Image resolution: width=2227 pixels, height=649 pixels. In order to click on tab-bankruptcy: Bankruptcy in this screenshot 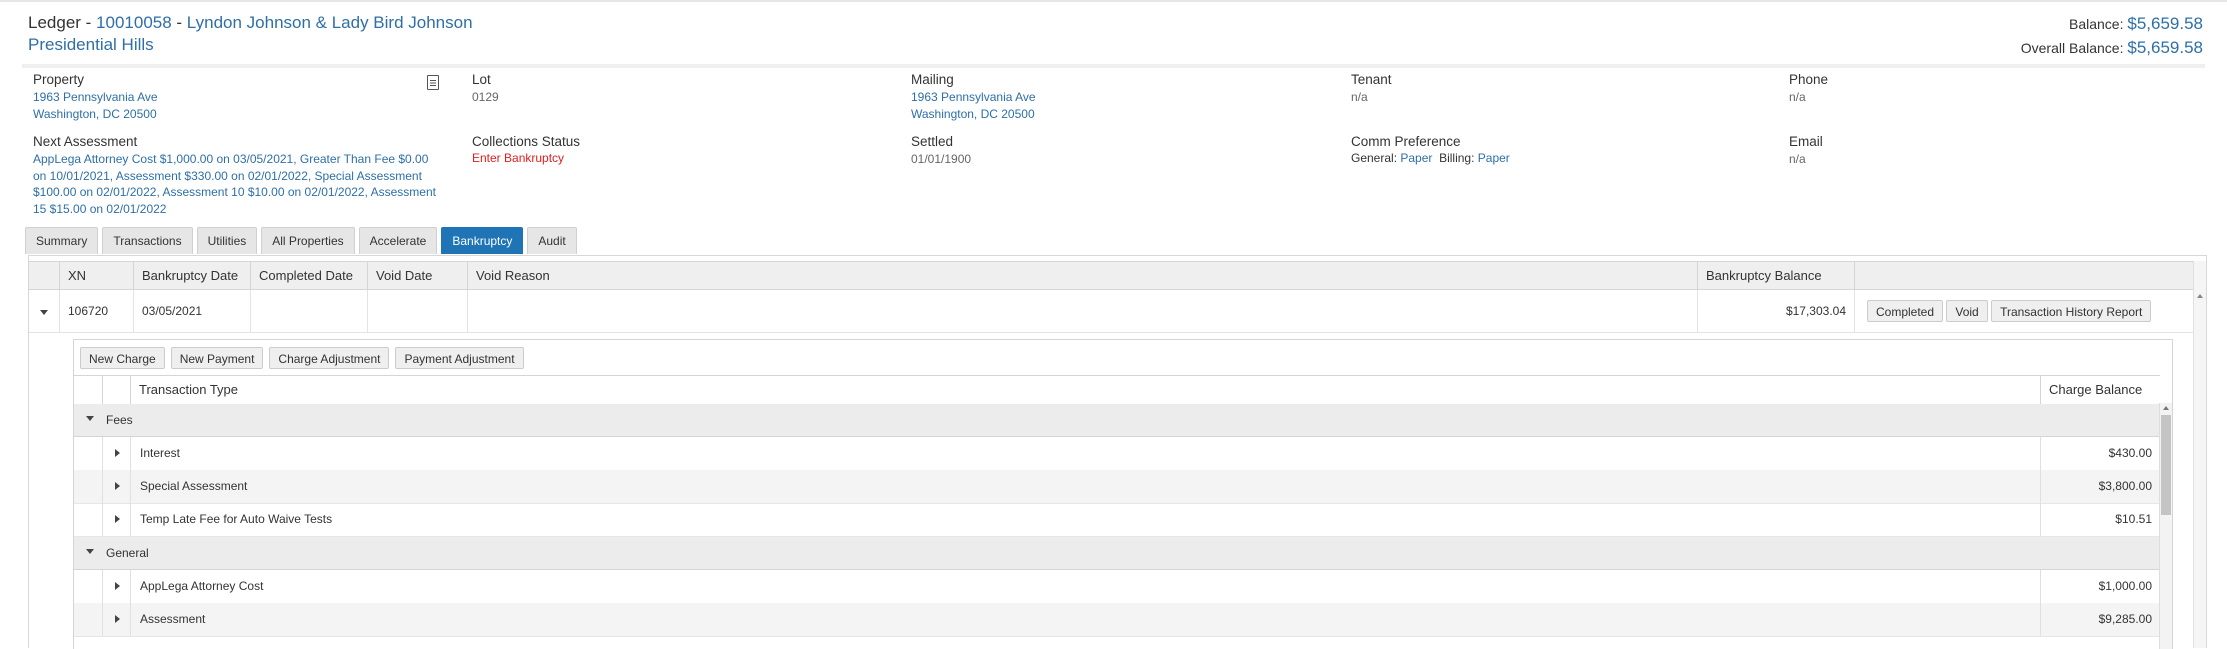, I will do `click(482, 240)`.